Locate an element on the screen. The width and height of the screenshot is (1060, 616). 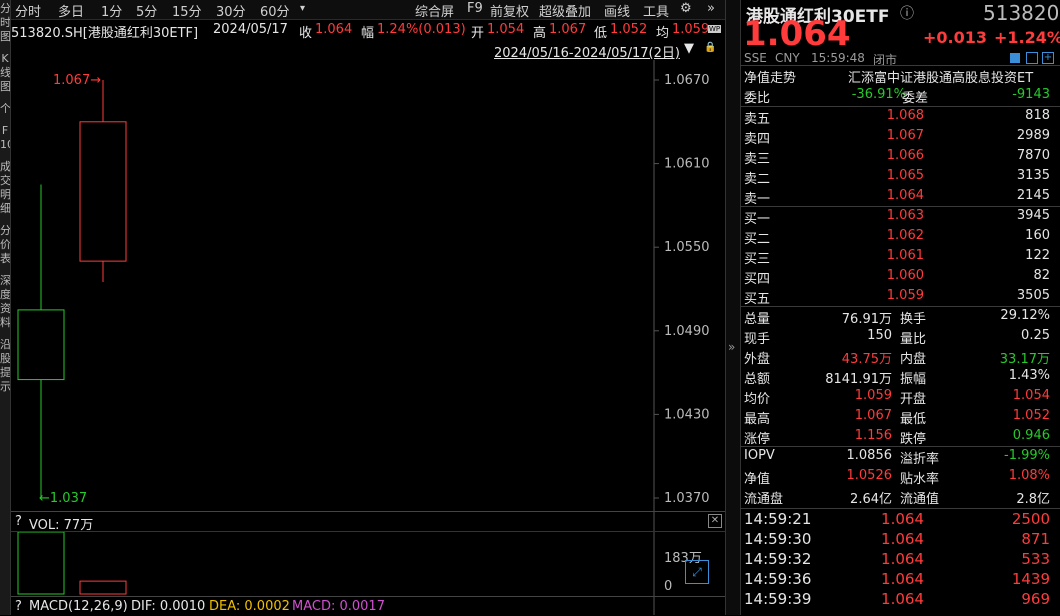
draw-line-button: 画线 is located at coordinates (617, 10).